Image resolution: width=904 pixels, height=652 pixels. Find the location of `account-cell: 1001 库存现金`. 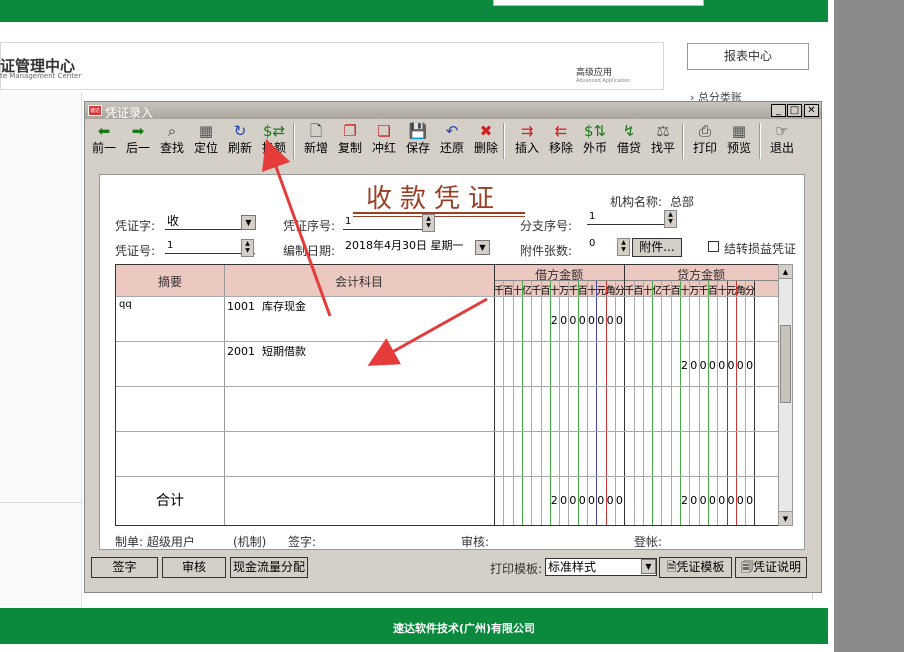

account-cell: 1001 库存现金 is located at coordinates (266, 306).